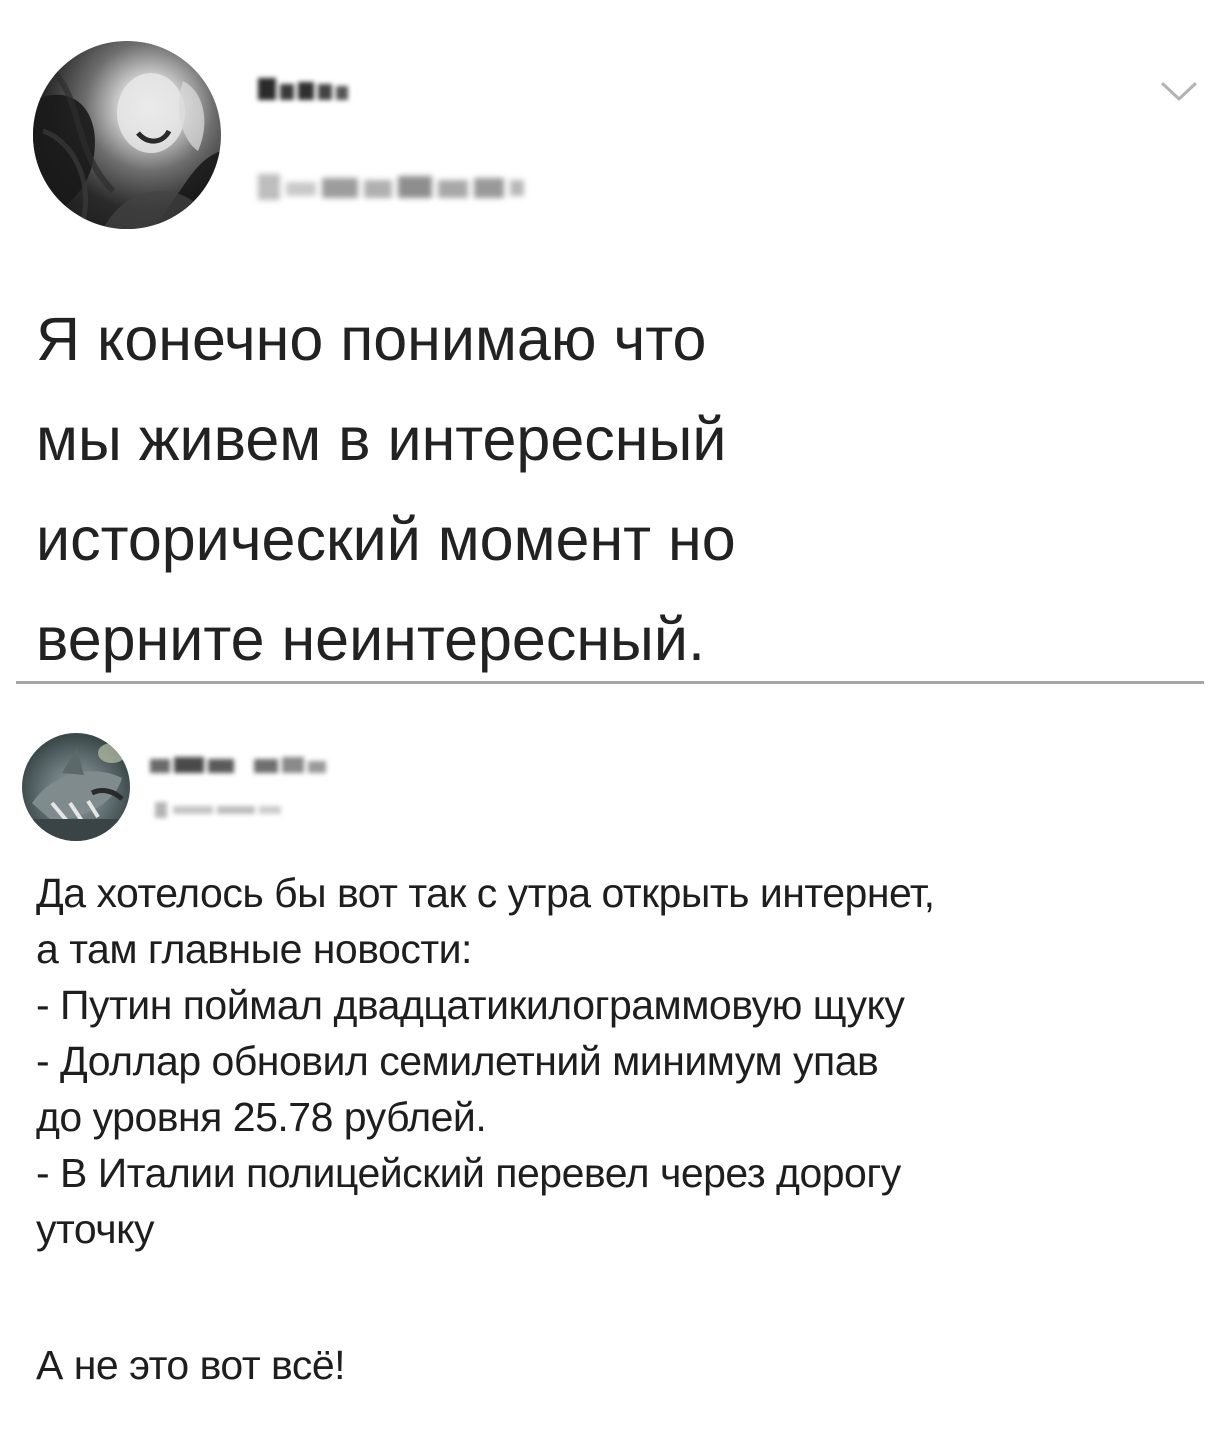  I want to click on comment-avatar, so click(76, 787).